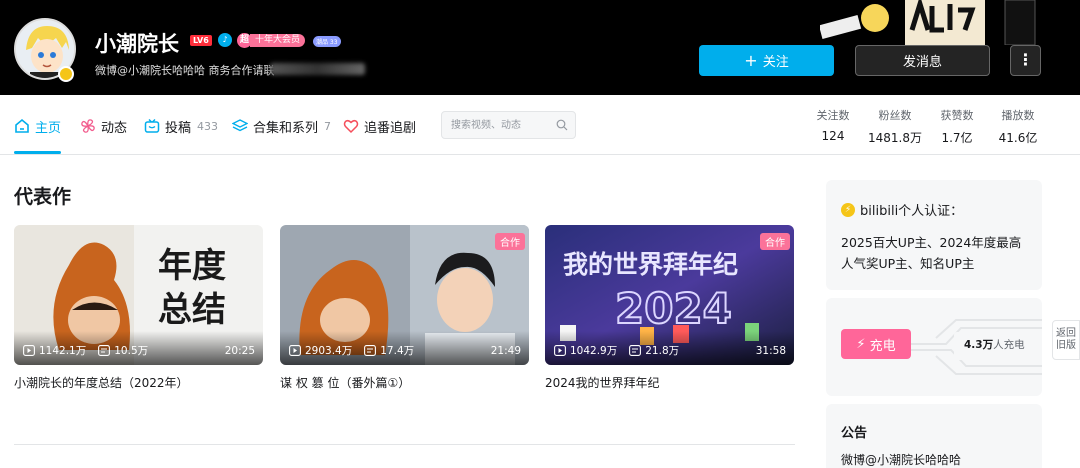  What do you see at coordinates (351, 126) in the screenshot?
I see `heart-icon` at bounding box center [351, 126].